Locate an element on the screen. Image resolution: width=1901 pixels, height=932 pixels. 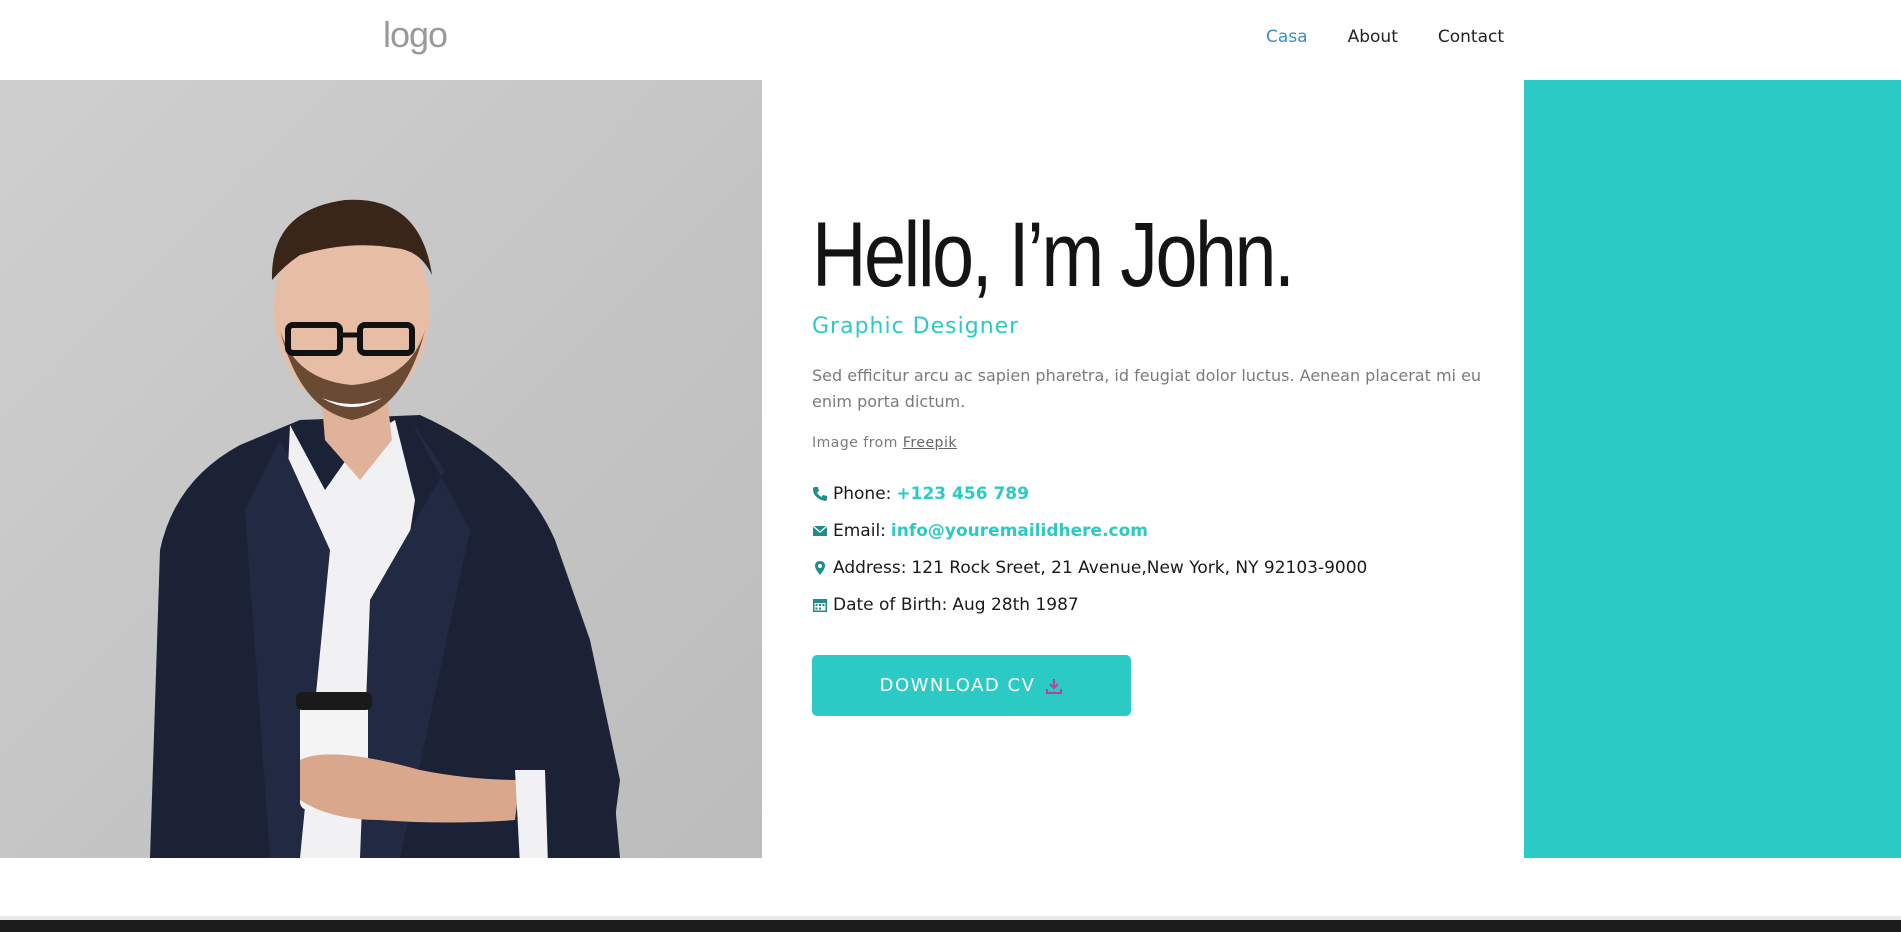
phone-label: Phone: is located at coordinates (862, 493).